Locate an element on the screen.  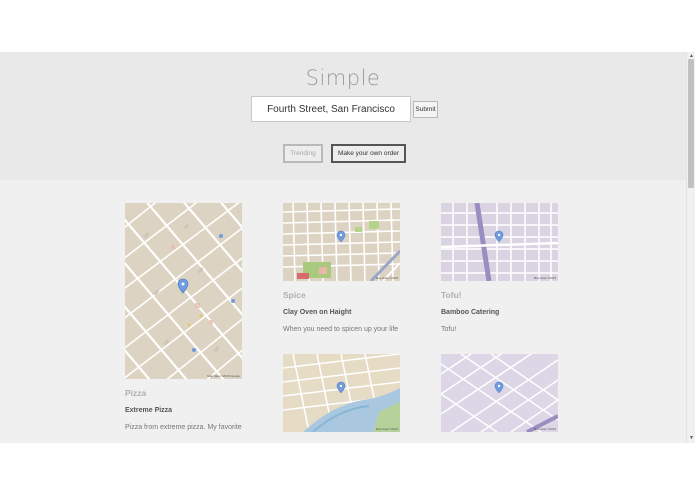
card-map: Map data ©2015 Google is located at coordinates (183, 291).